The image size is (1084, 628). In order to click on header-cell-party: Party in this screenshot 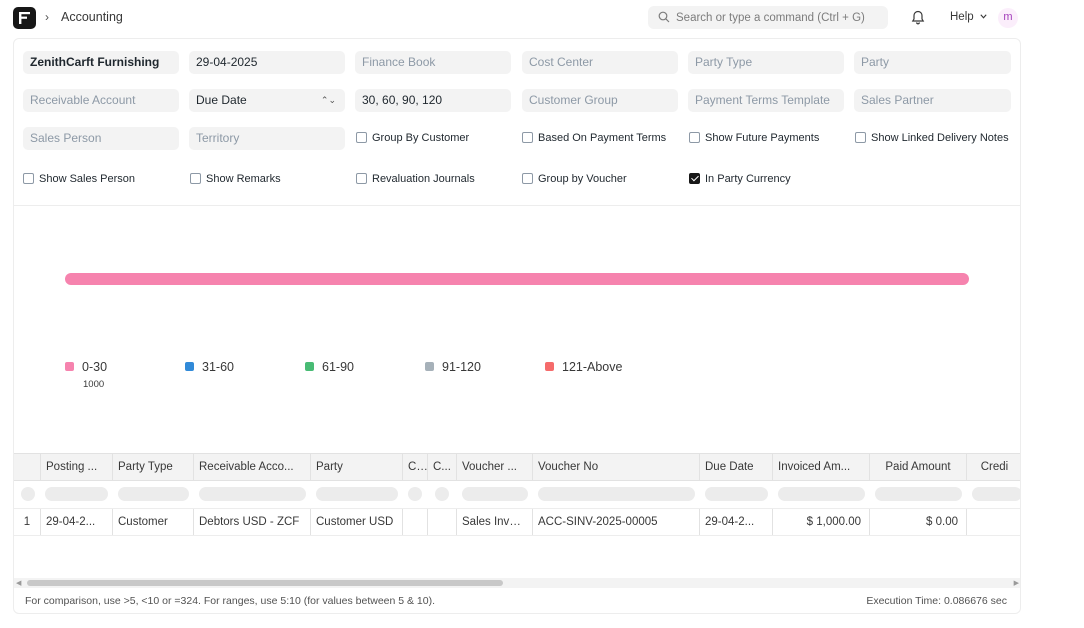, I will do `click(357, 467)`.